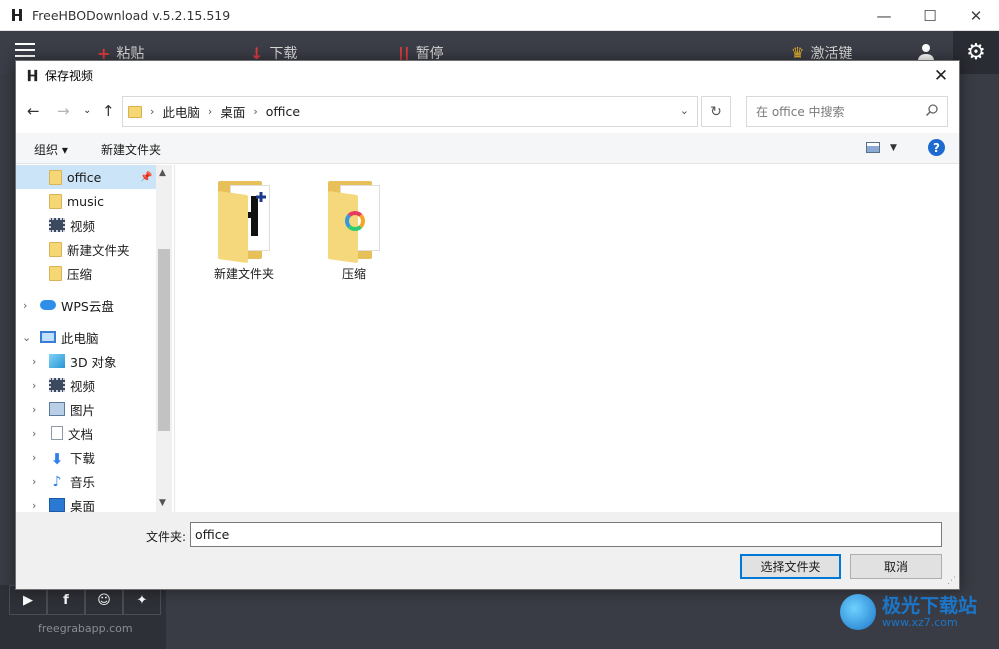  I want to click on close-window-button: ✕, so click(976, 15).